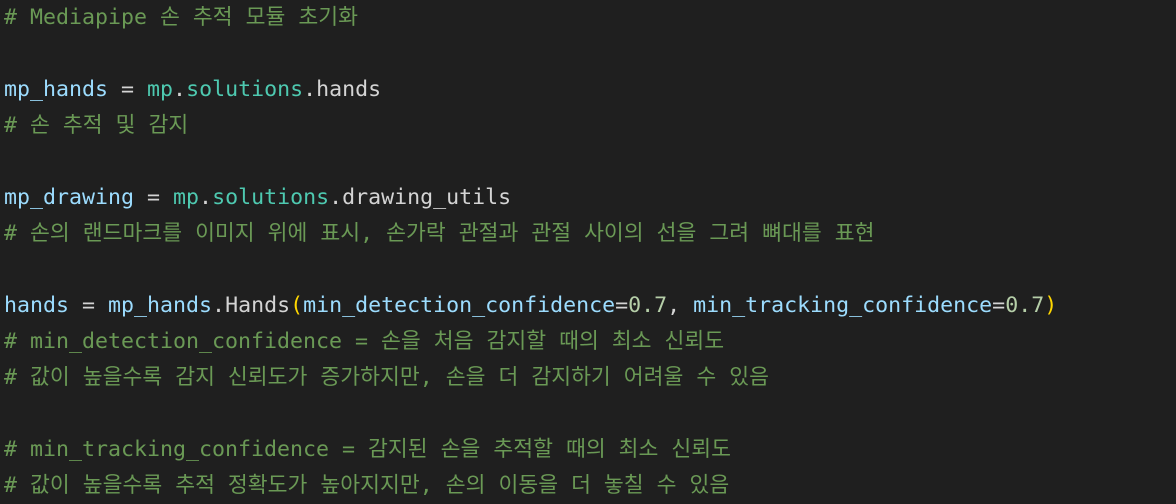 This screenshot has height=504, width=1176. I want to click on paren-token: (, so click(297, 305).